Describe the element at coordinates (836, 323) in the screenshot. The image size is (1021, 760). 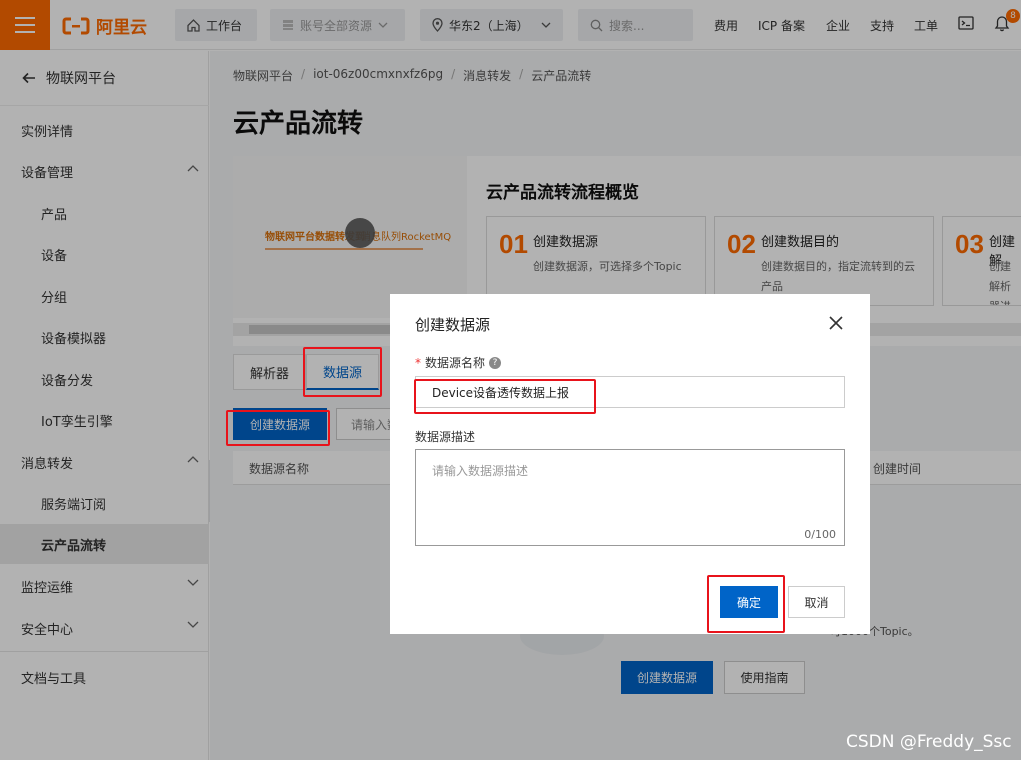
I see `close-icon` at that location.